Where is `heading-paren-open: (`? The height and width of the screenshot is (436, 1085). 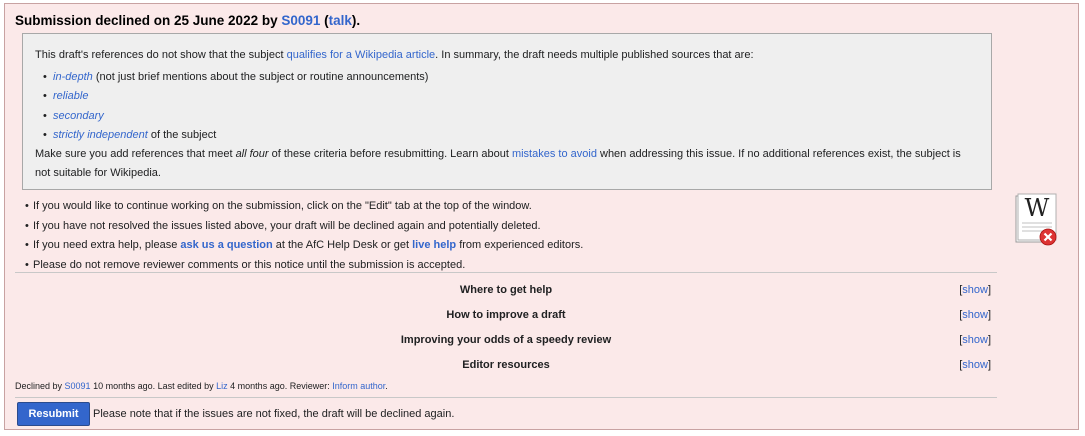
heading-paren-open: ( is located at coordinates (324, 20).